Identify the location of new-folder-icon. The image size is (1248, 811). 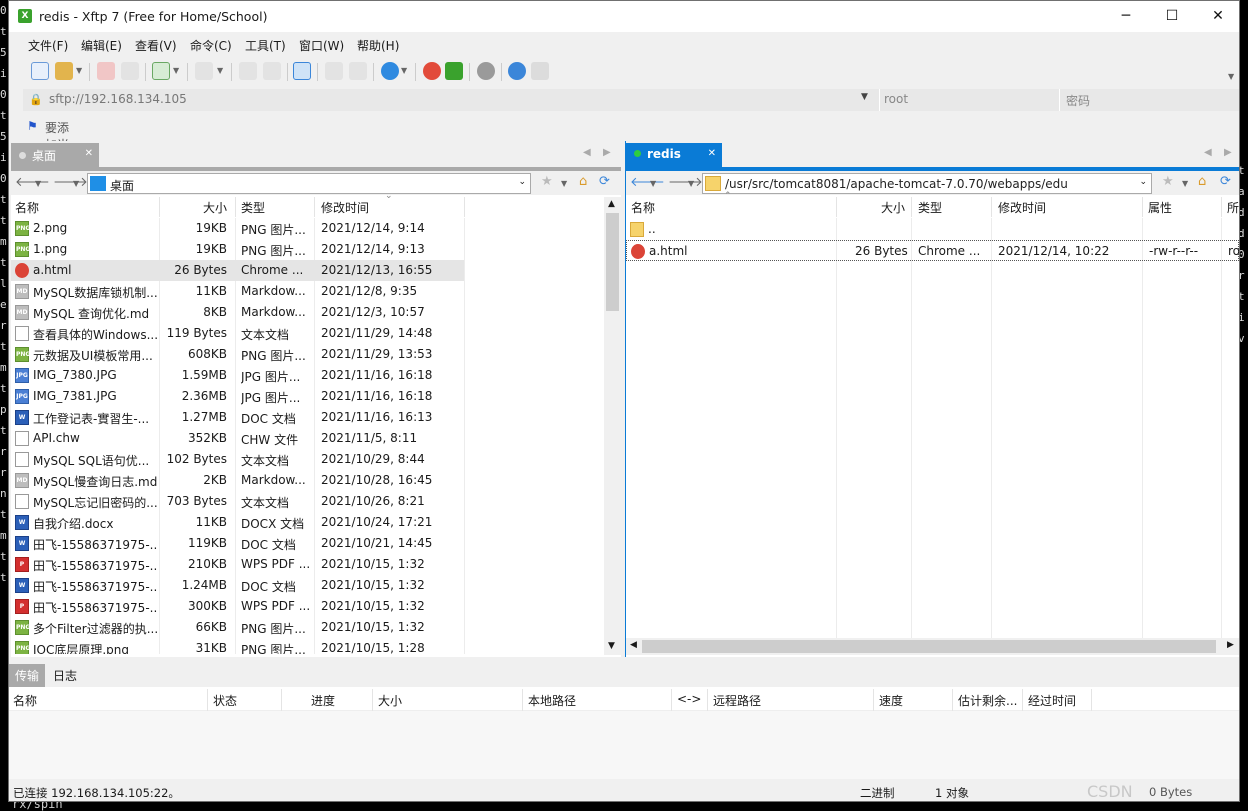
(161, 71).